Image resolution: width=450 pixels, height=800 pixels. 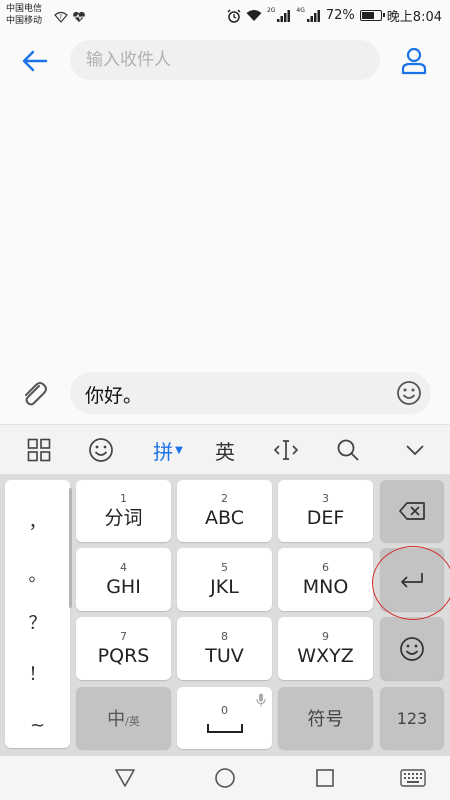 What do you see at coordinates (116, 719) in the screenshot?
I see `zh-label: 中` at bounding box center [116, 719].